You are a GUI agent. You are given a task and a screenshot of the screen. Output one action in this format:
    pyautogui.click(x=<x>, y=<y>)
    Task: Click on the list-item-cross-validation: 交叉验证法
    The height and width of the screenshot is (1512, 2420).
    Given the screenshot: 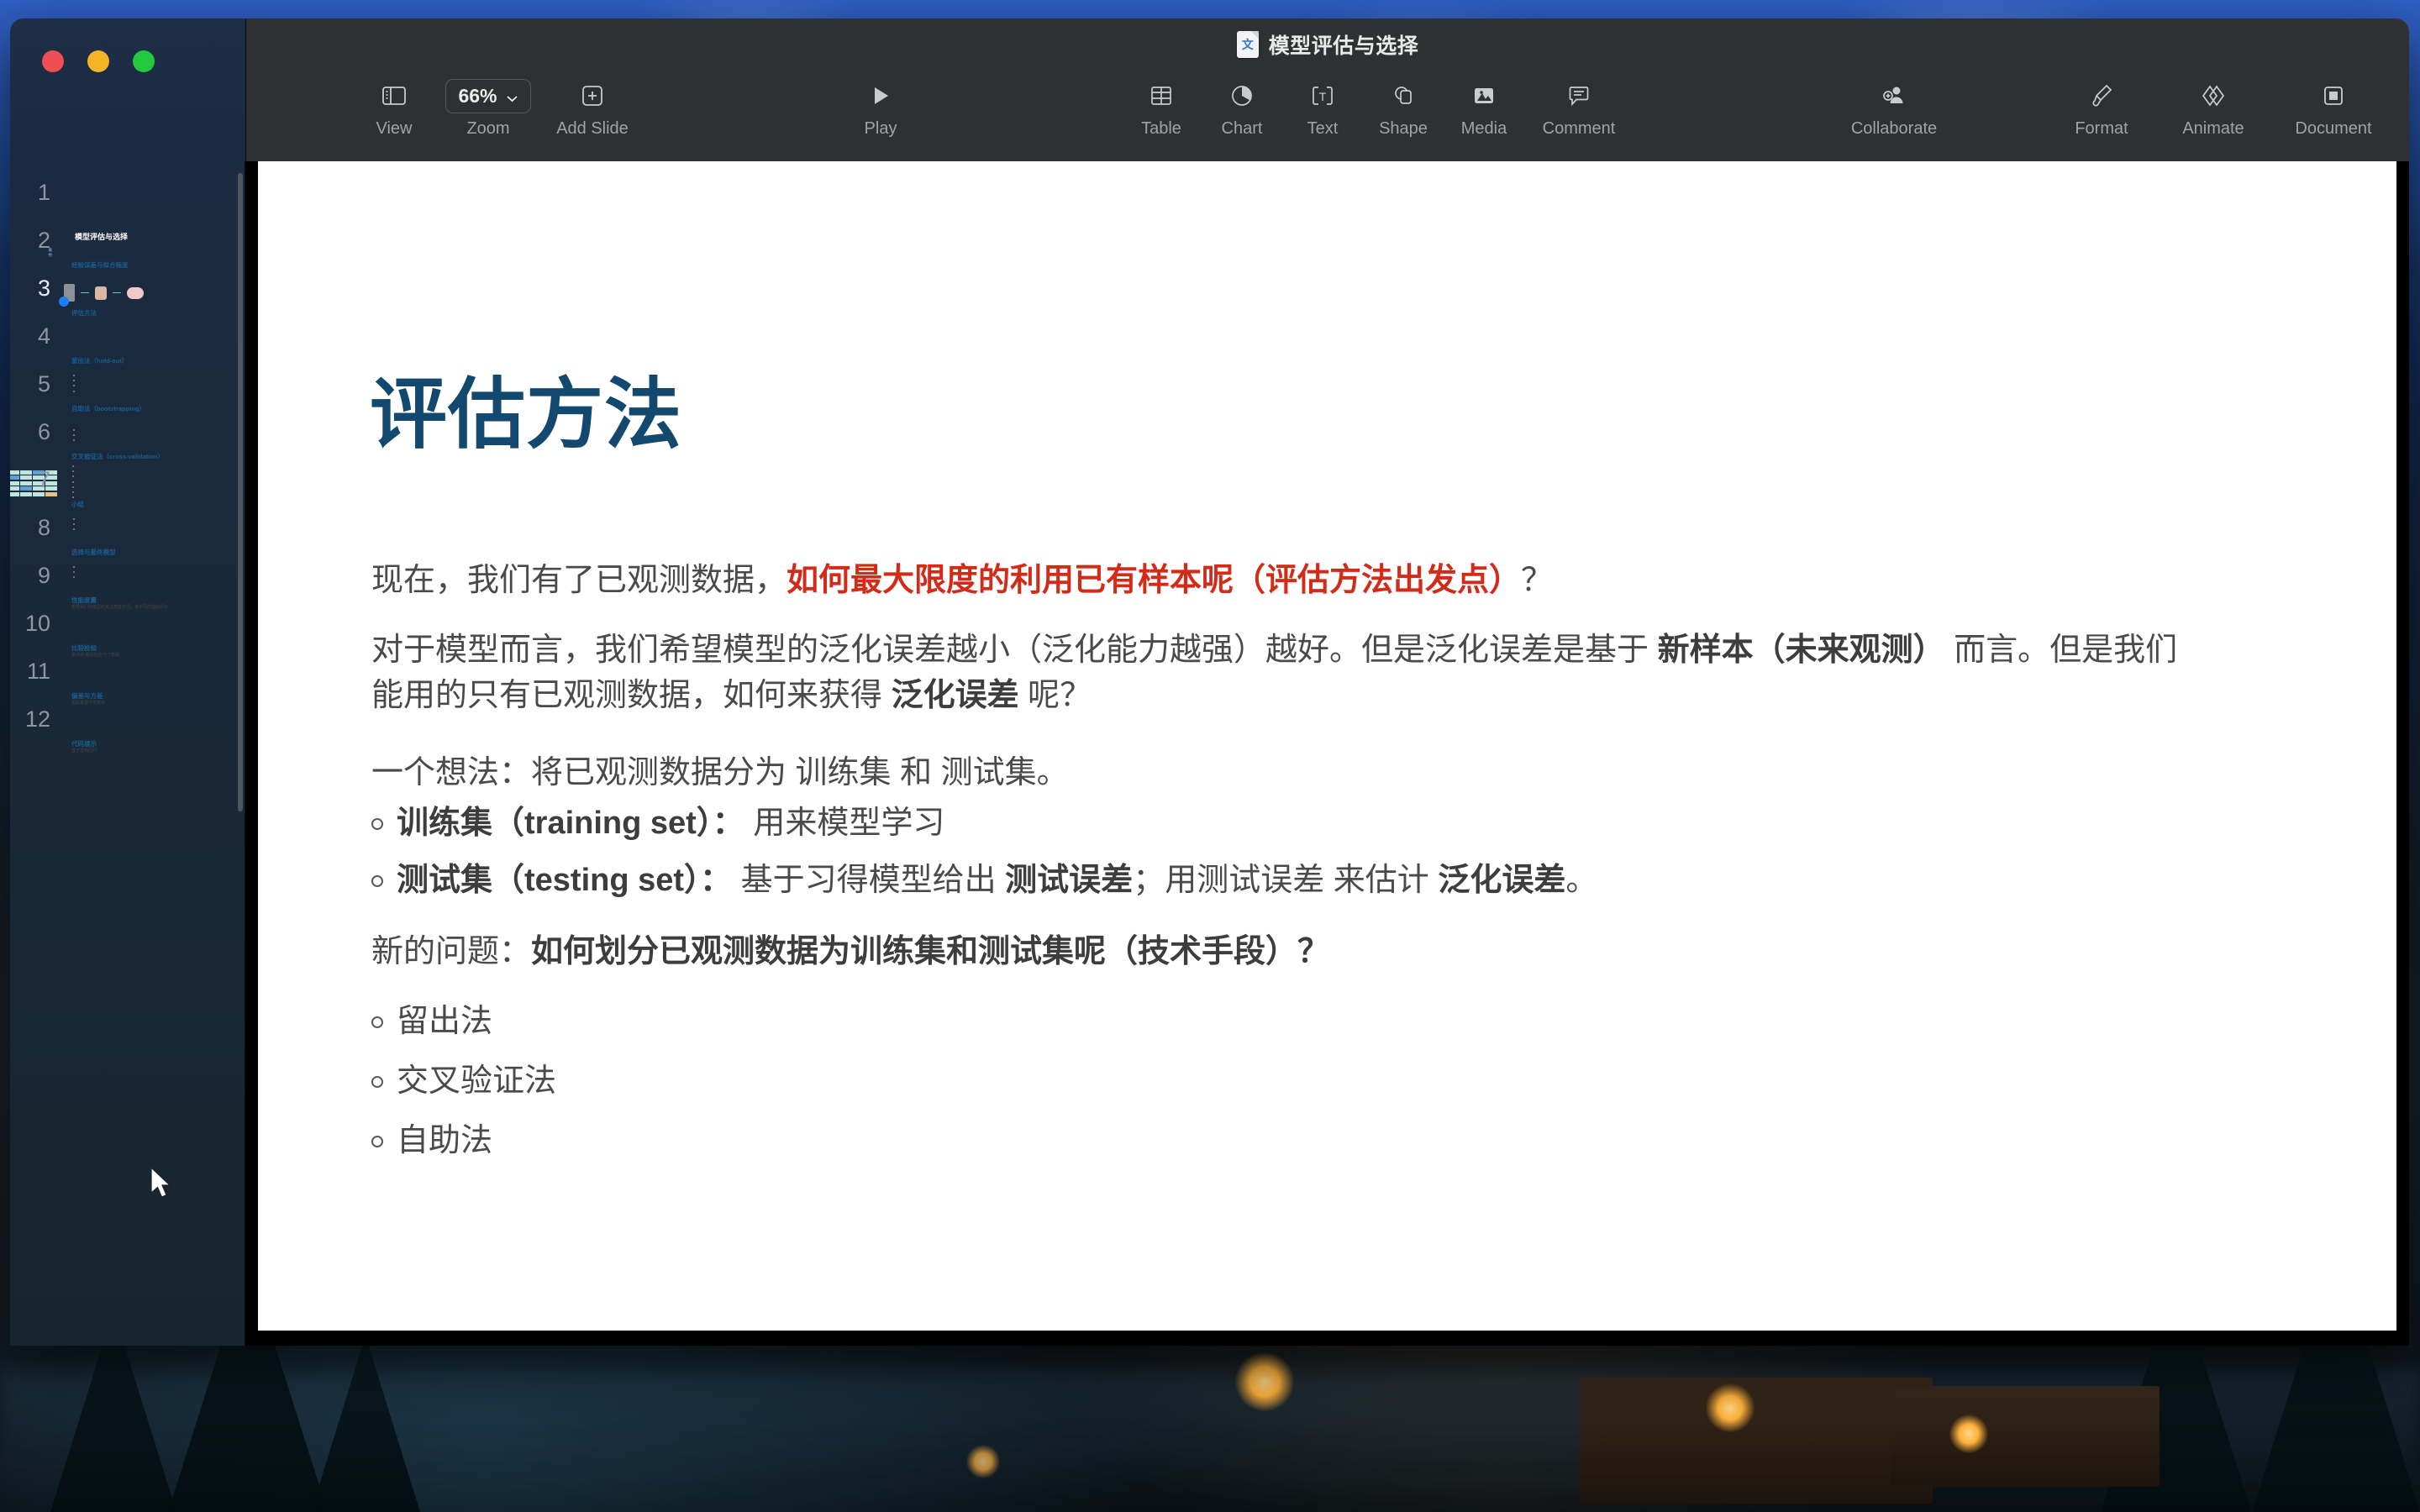 What is the action you would take?
    pyautogui.click(x=1350, y=1082)
    